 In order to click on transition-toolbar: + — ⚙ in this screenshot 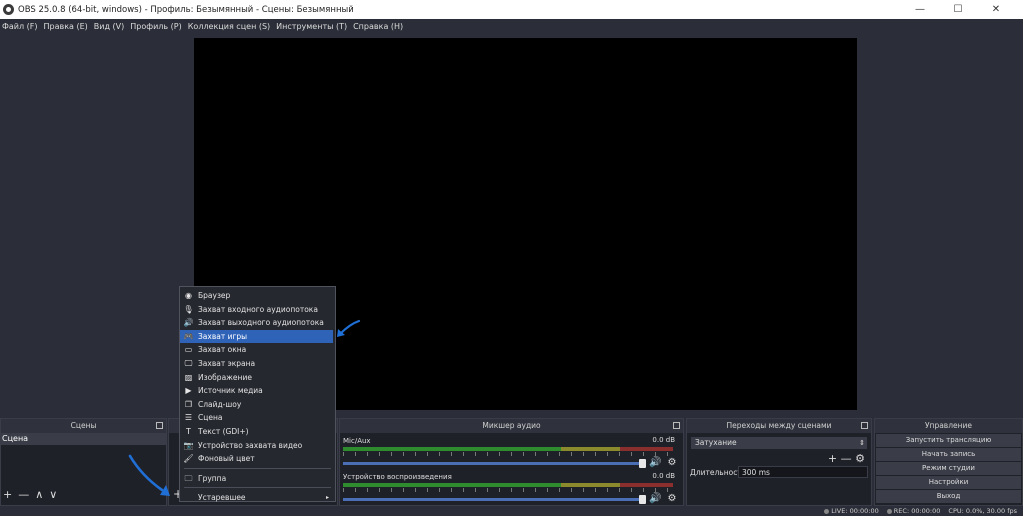, I will do `click(779, 458)`.